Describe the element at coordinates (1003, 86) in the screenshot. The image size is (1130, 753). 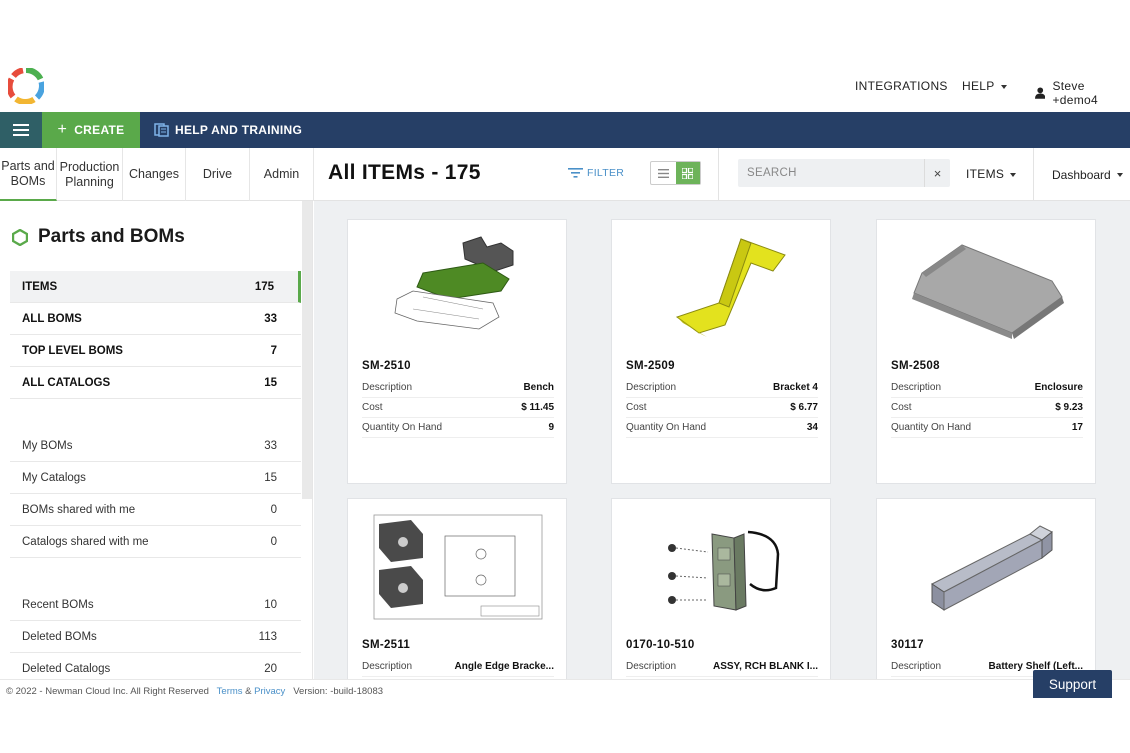
I see `chevron-down-icon` at that location.